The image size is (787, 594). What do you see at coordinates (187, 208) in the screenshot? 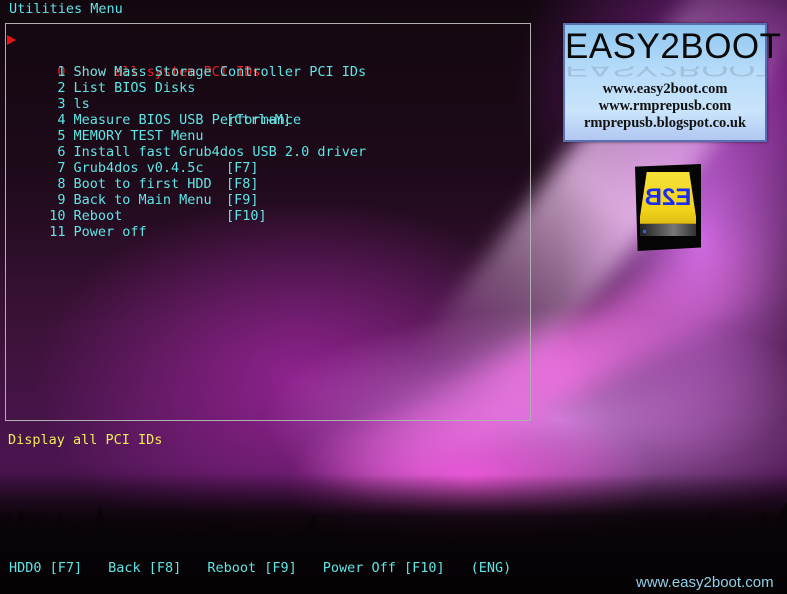
I see `menu-item-reboot: 10 Reboot [F9]` at bounding box center [187, 208].